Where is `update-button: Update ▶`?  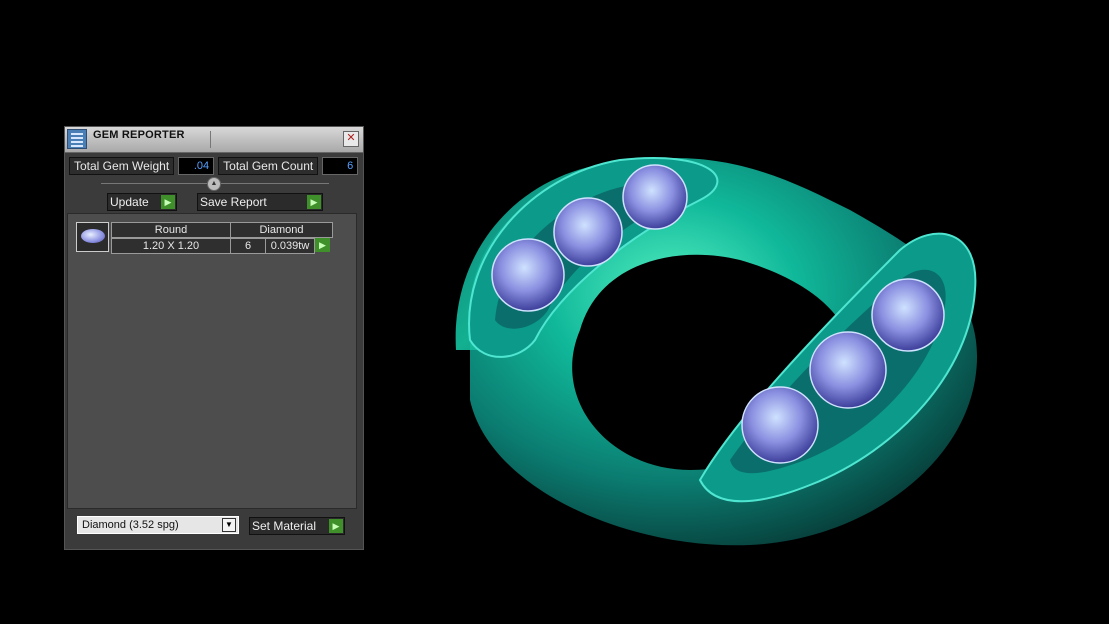
update-button: Update ▶ is located at coordinates (142, 202).